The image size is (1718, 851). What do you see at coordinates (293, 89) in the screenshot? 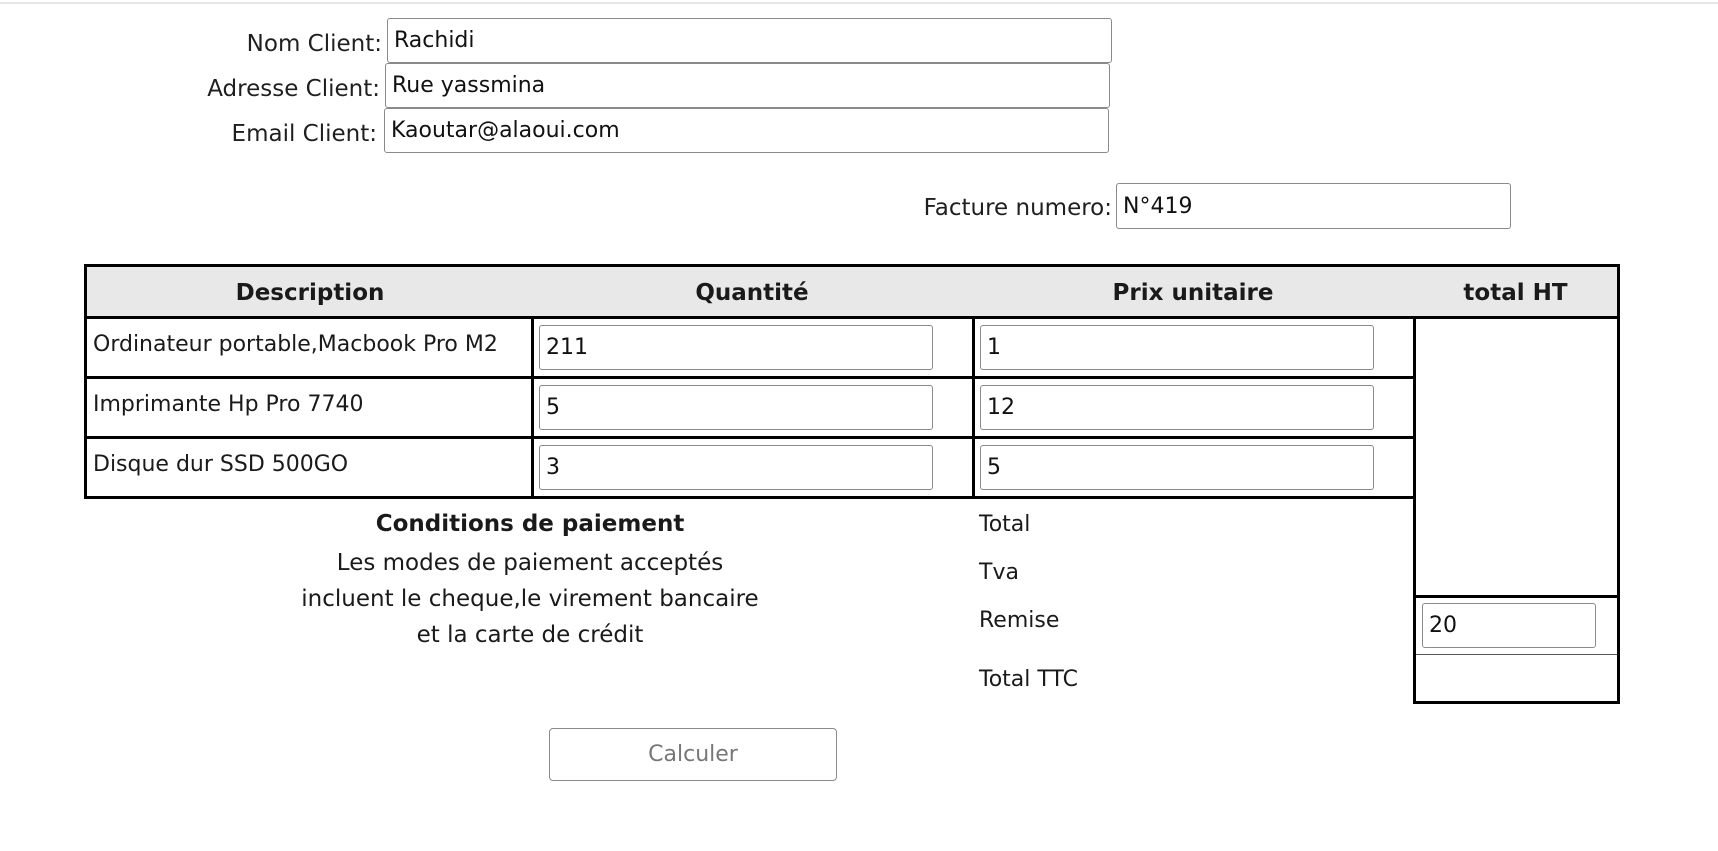
I see `client-address-label: Adresse Client:` at bounding box center [293, 89].